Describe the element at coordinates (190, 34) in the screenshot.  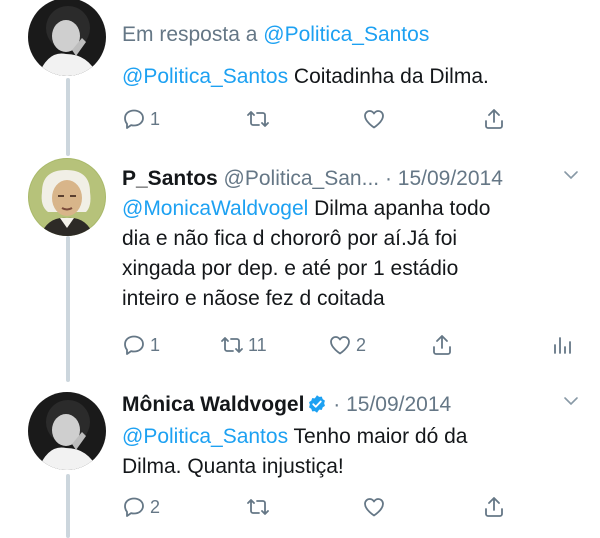
I see `reply-prefix: Em resposta a` at that location.